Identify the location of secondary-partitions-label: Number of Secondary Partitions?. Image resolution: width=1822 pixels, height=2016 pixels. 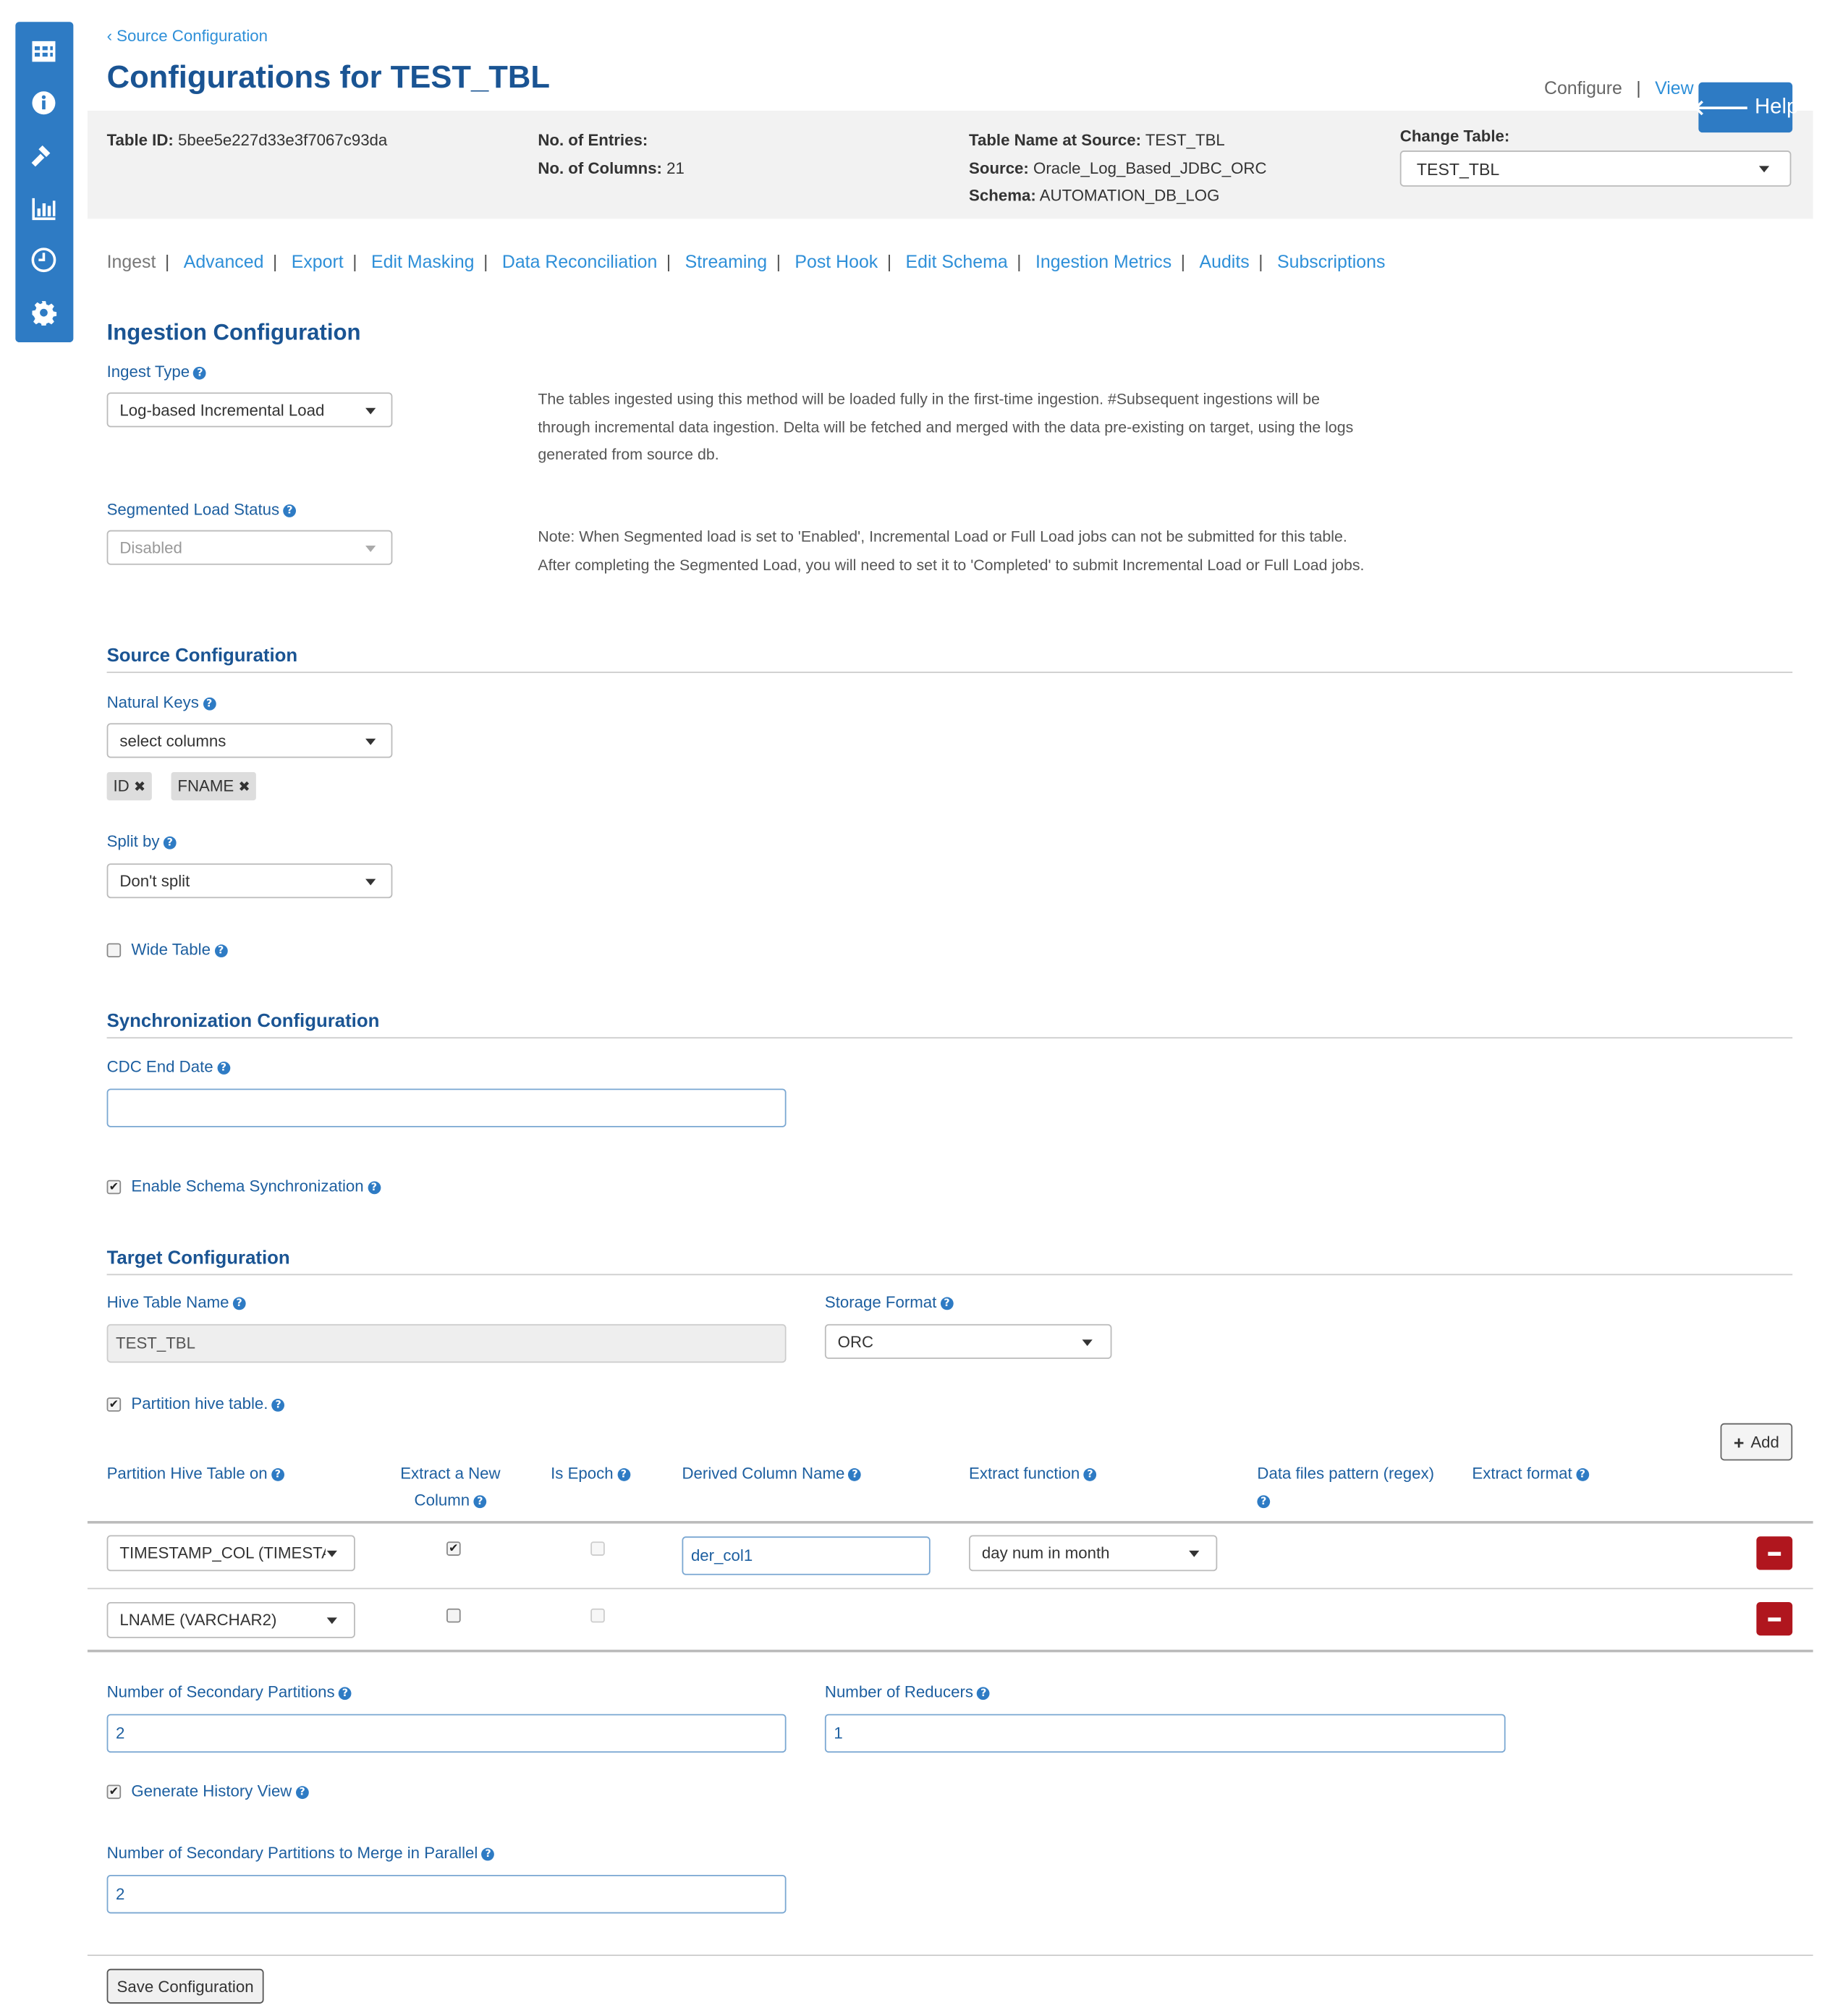
(229, 1692).